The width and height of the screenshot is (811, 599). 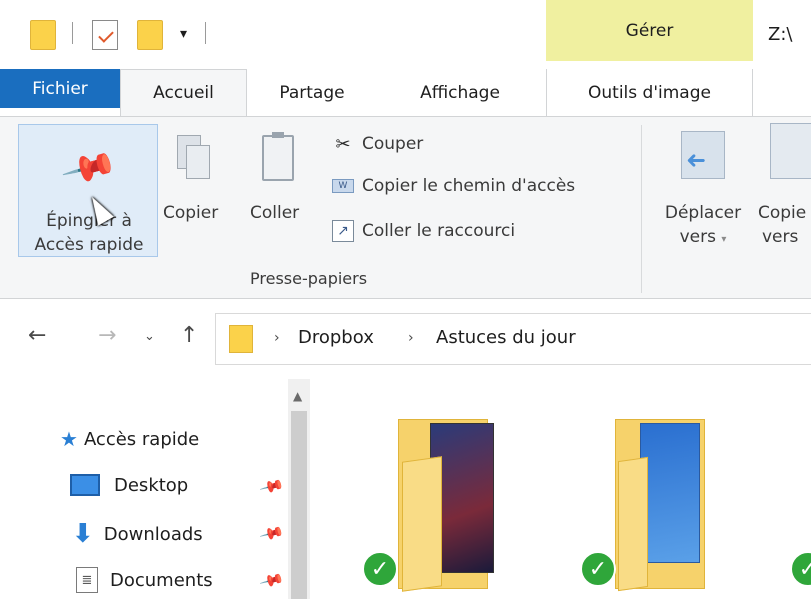 I want to click on copy-icon, so click(x=193, y=157).